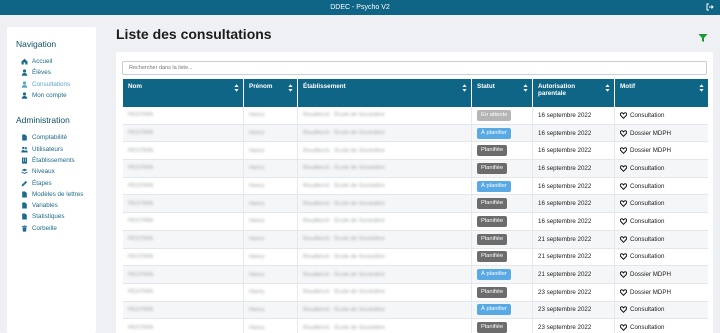  What do you see at coordinates (628, 86) in the screenshot?
I see `column-header-label: Motif` at bounding box center [628, 86].